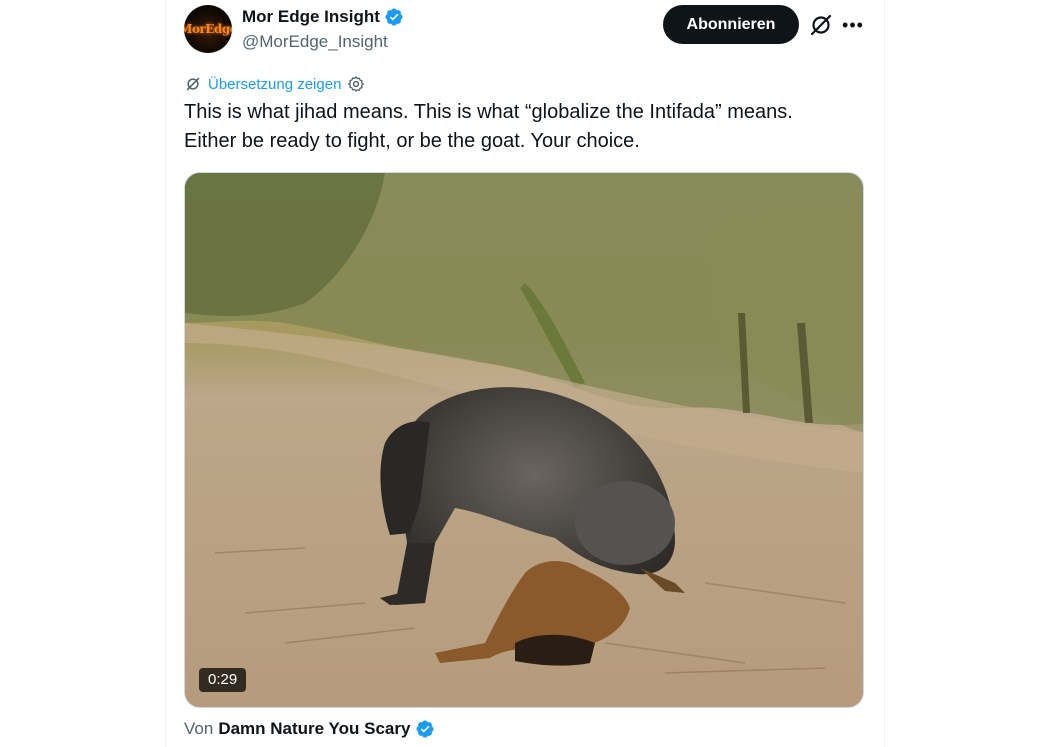 The width and height of the screenshot is (1050, 747). Describe the element at coordinates (311, 17) in the screenshot. I see `author-name: Mor Edge Insight` at that location.